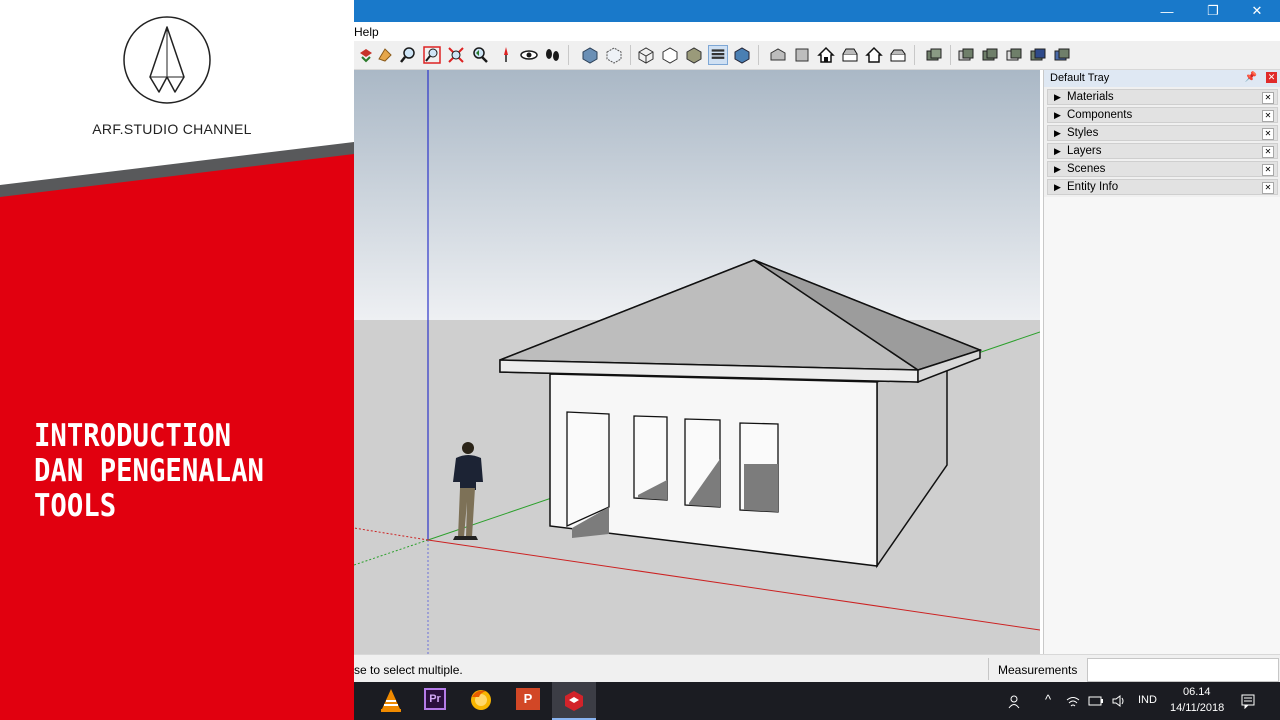  I want to click on shaded-icon, so click(694, 55).